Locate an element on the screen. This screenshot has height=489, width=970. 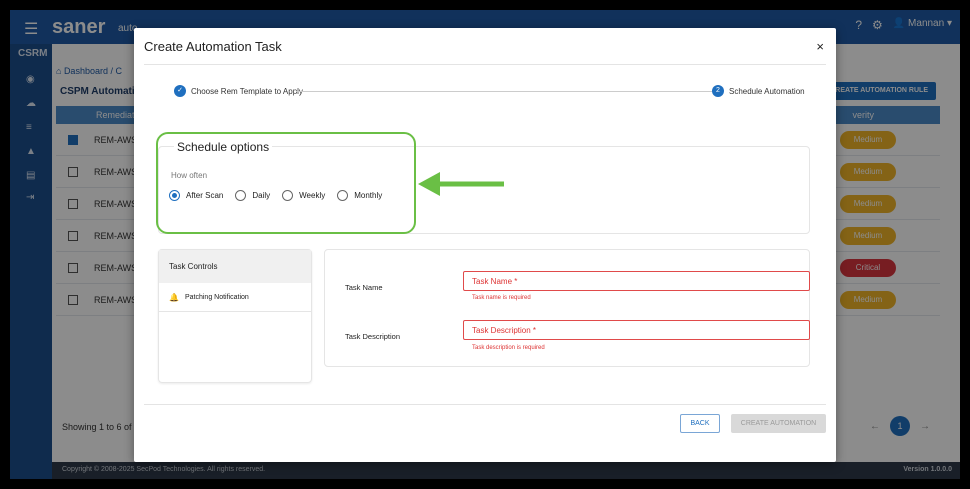
task-control-patching-notification: 🔔 Patching Notification is located at coordinates (235, 297).